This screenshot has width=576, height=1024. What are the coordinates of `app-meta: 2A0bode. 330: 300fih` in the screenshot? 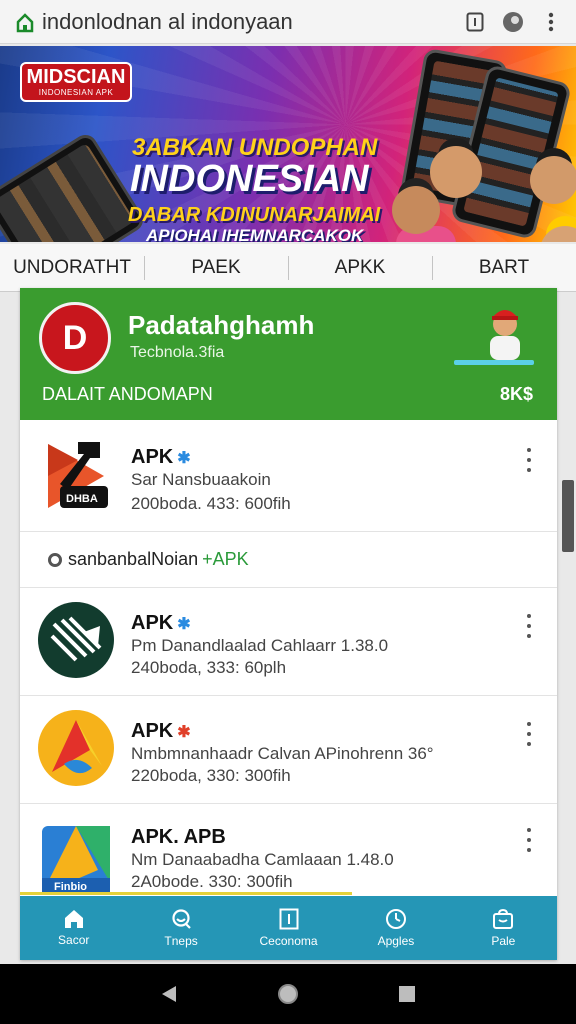 It's located at (212, 881).